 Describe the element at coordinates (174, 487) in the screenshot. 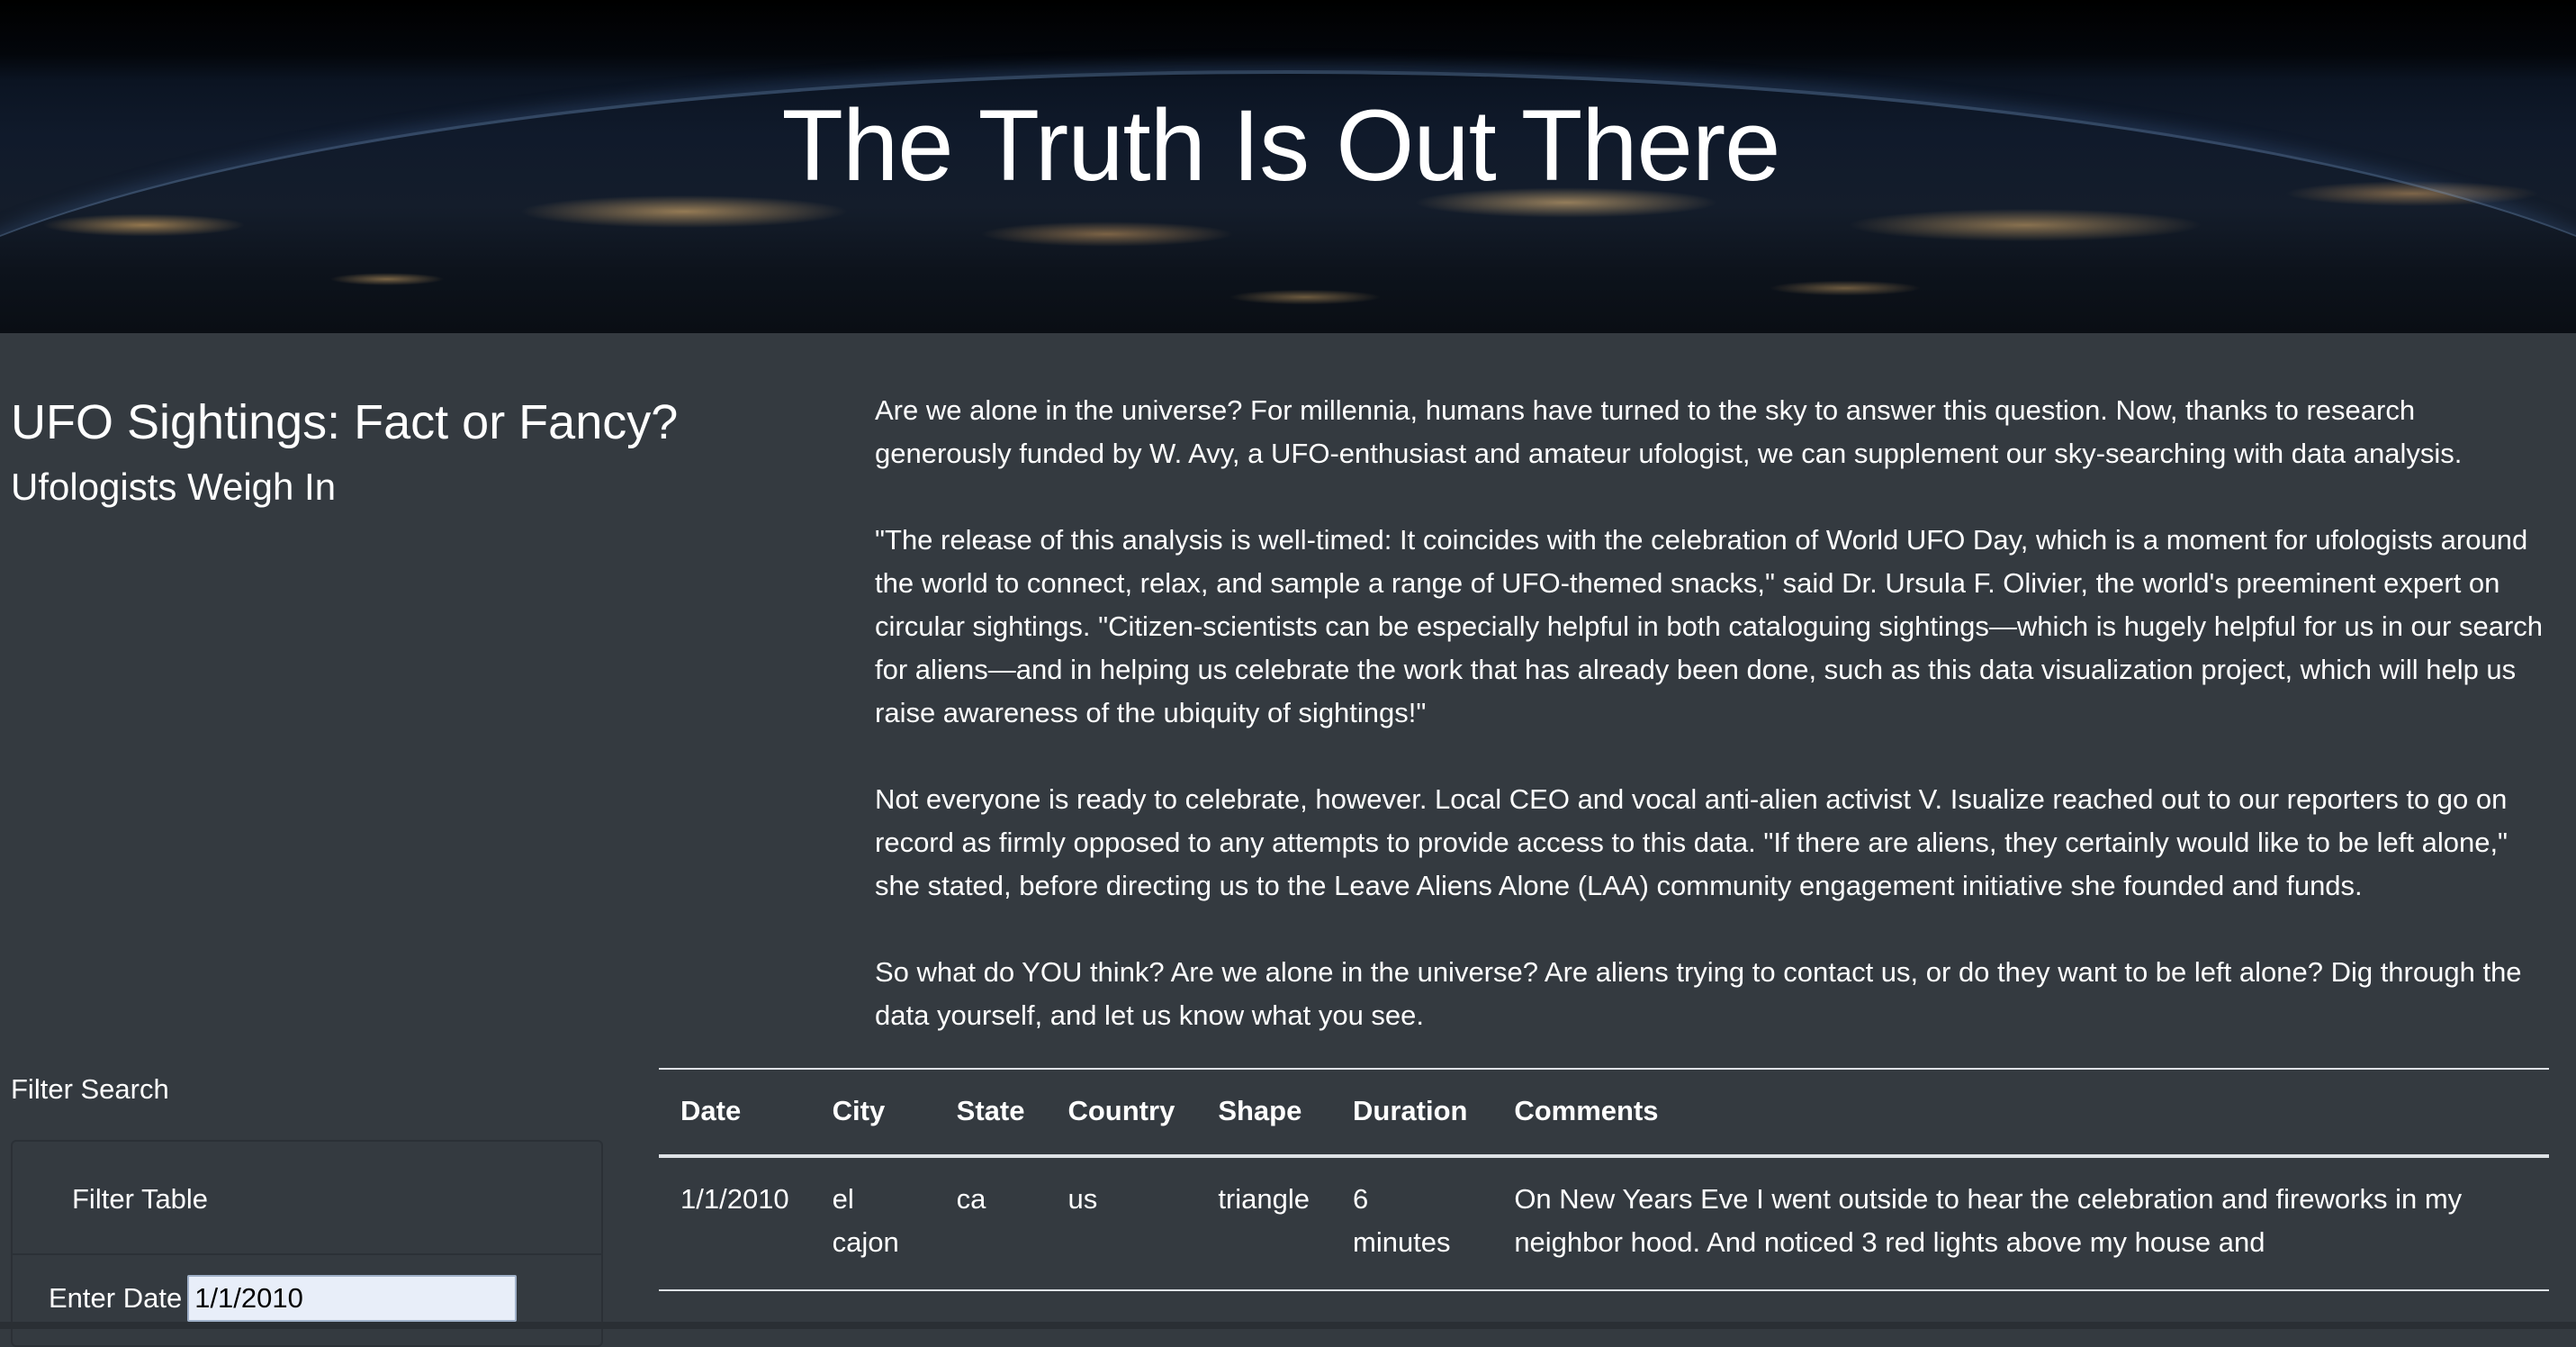

I see `article-subtitle: Ufologists Weigh In` at that location.